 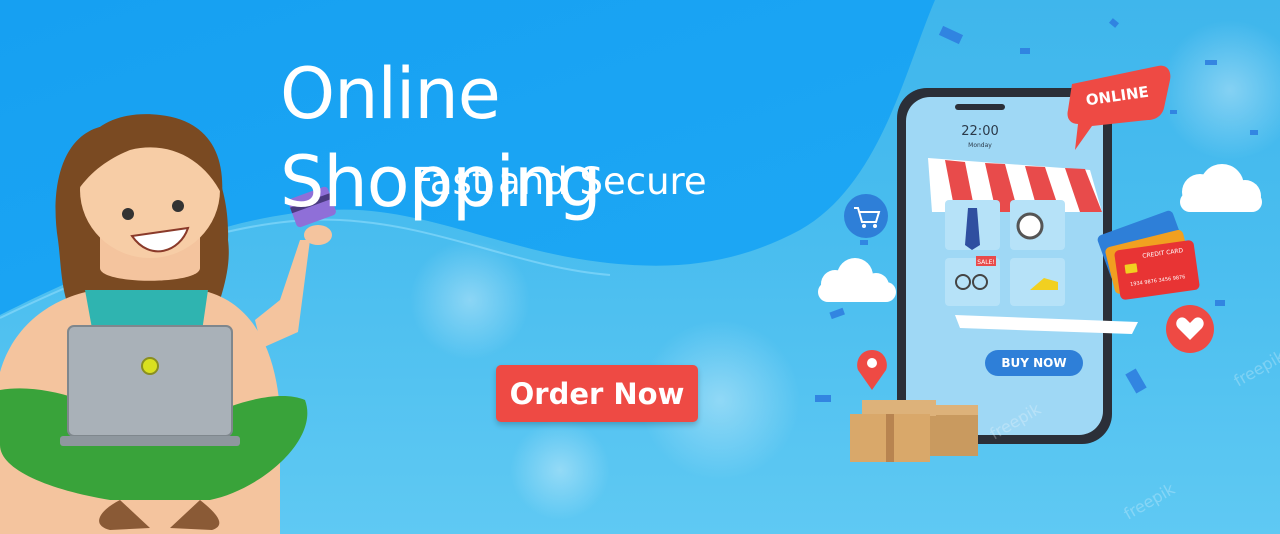 What do you see at coordinates (150, 381) in the screenshot?
I see `laptop-icon` at bounding box center [150, 381].